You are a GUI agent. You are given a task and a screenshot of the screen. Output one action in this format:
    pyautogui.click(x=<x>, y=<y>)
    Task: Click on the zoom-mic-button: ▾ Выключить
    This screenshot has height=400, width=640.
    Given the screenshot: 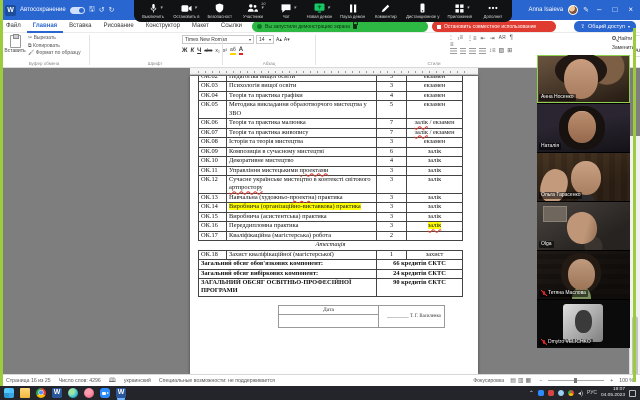 What is the action you would take?
    pyautogui.click(x=153, y=11)
    